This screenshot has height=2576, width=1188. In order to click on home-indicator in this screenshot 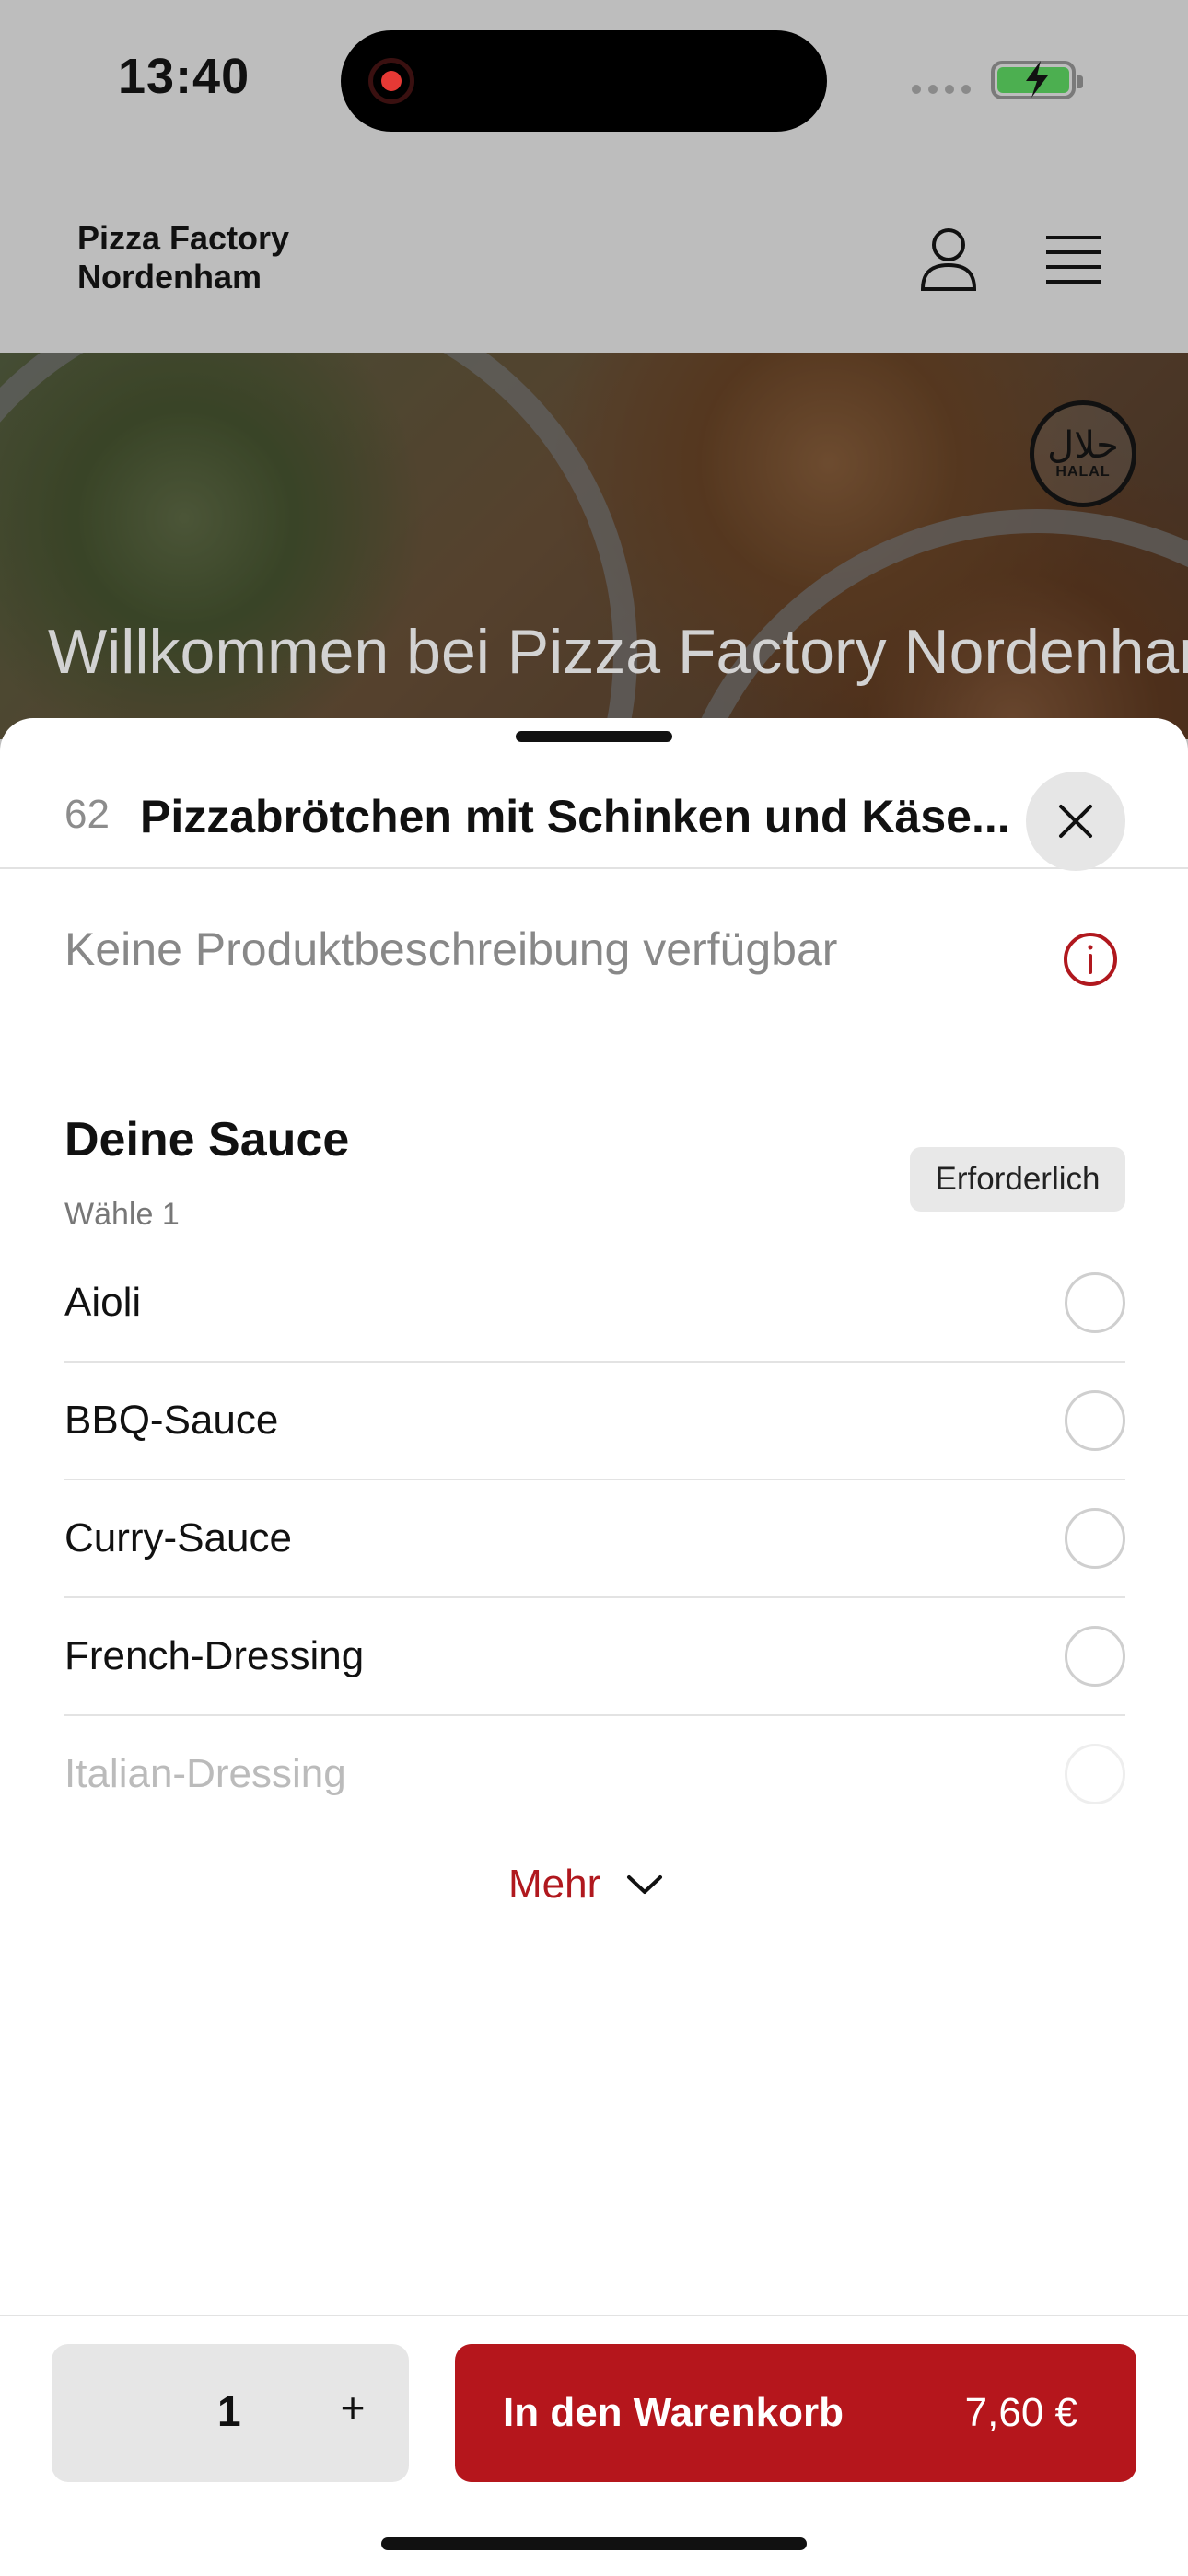, I will do `click(594, 2543)`.